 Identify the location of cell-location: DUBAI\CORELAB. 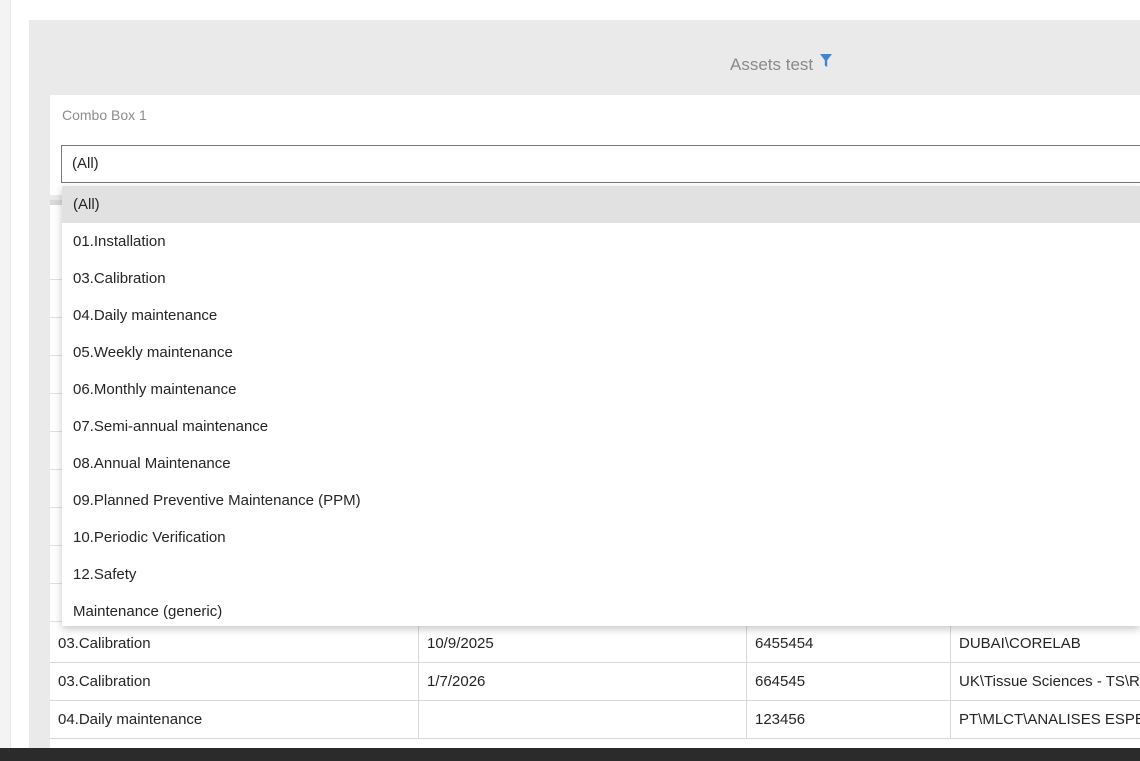
(1020, 643).